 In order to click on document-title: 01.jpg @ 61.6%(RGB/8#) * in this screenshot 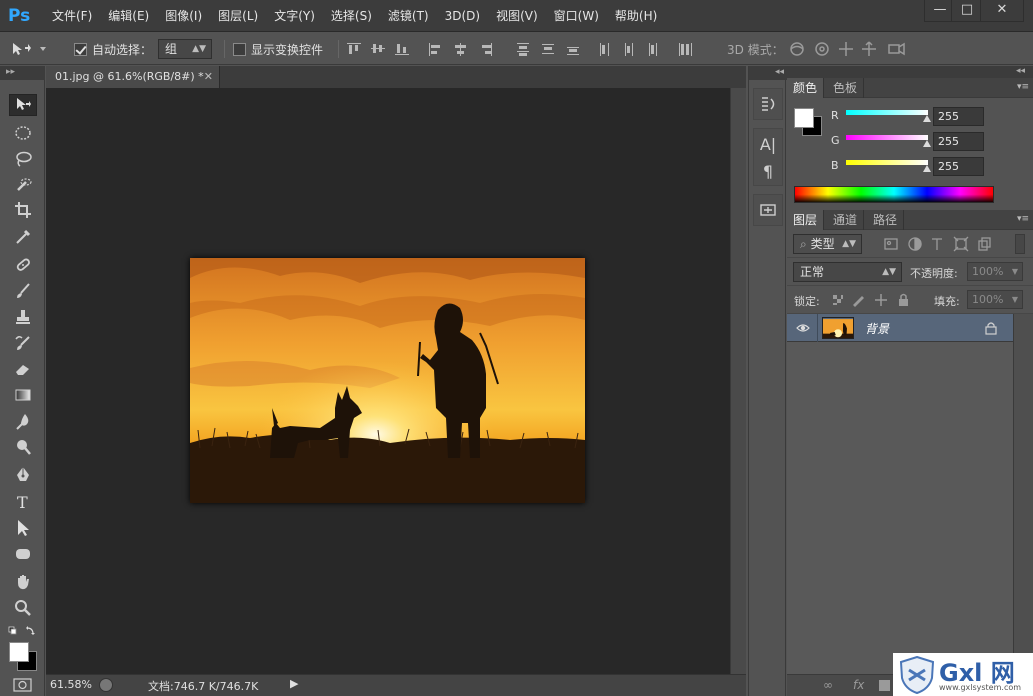, I will do `click(129, 76)`.